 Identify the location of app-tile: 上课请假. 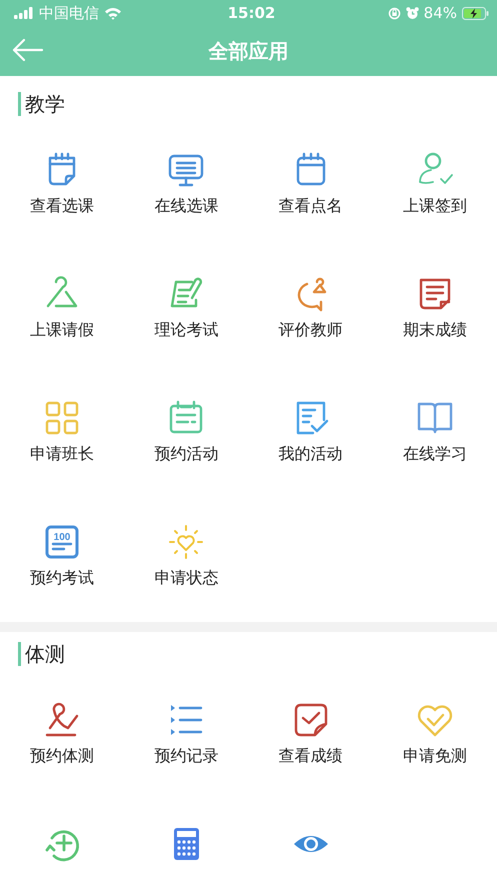
(62, 312).